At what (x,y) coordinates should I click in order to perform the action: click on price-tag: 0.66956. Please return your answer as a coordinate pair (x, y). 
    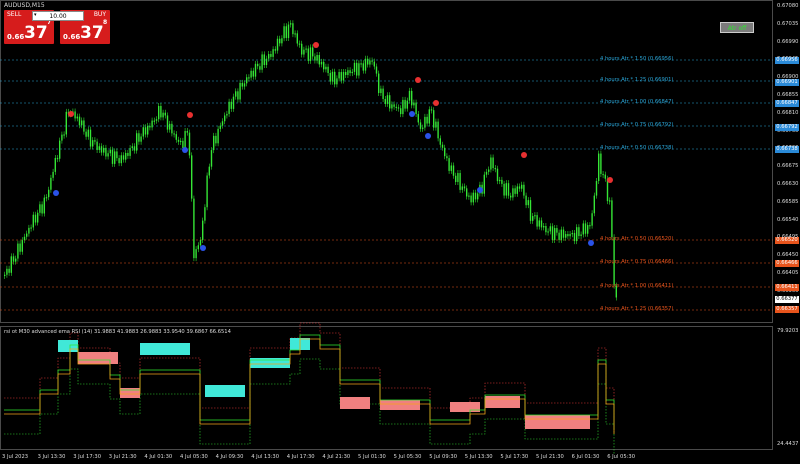
    Looking at the image, I should click on (787, 60).